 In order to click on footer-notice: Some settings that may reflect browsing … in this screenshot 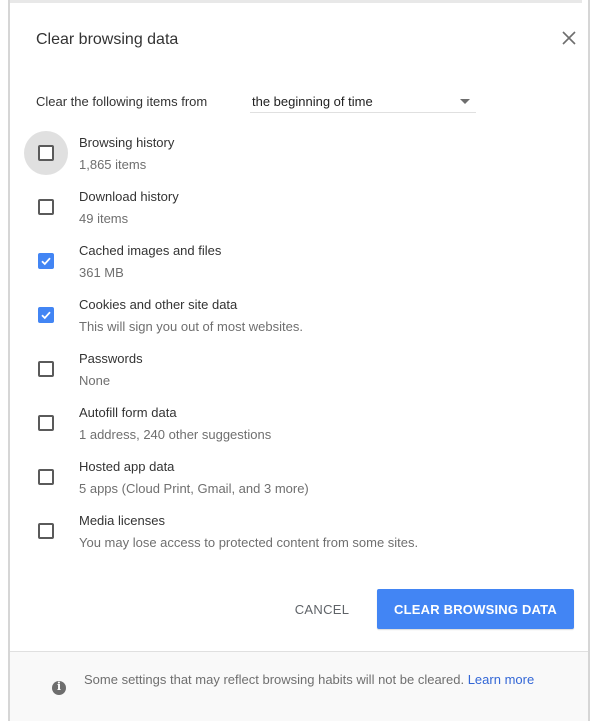, I will do `click(329, 680)`.